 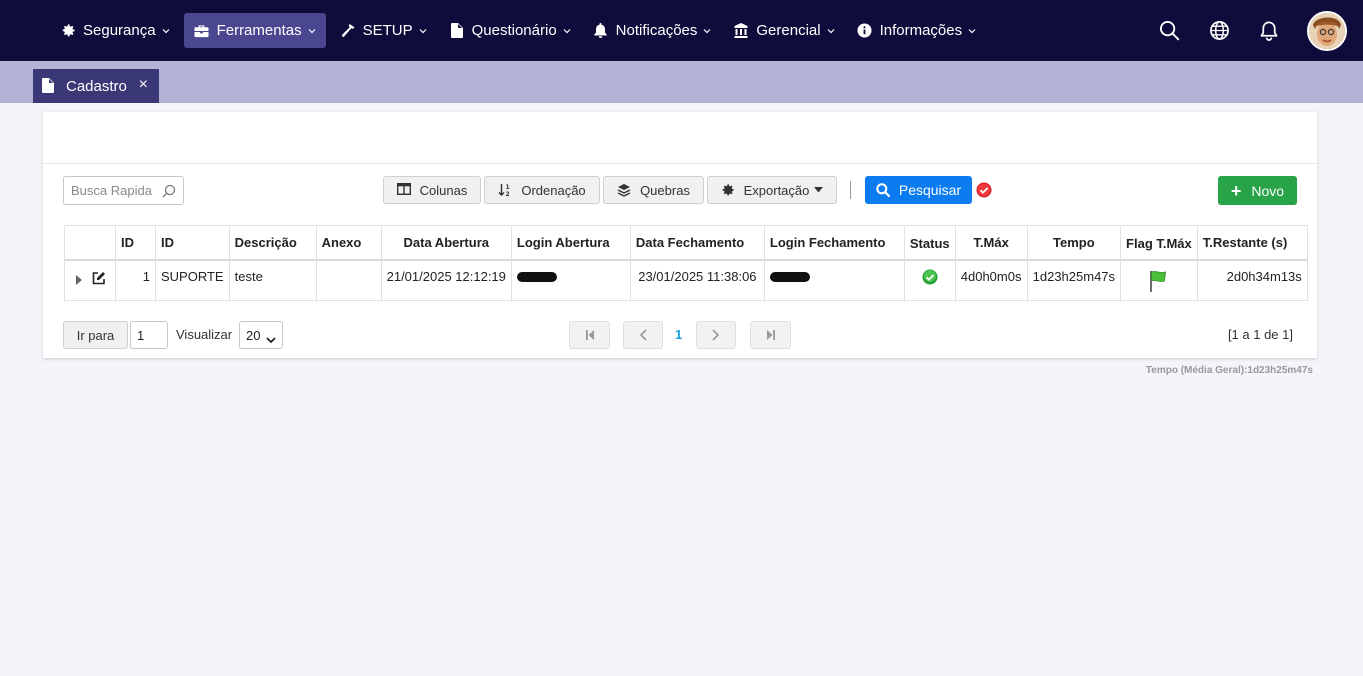 What do you see at coordinates (656, 30) in the screenshot?
I see `nav-label: Notificações` at bounding box center [656, 30].